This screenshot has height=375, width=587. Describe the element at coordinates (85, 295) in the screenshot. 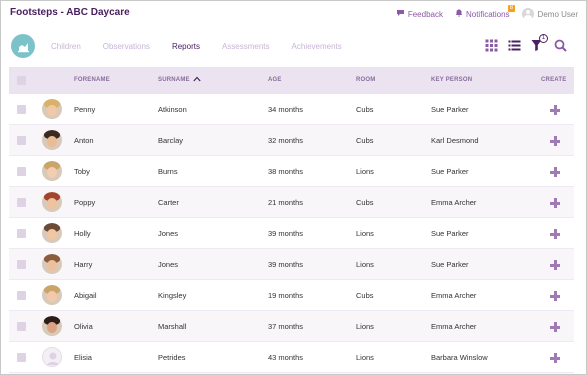

I see `cell-forename: Abigail` at that location.